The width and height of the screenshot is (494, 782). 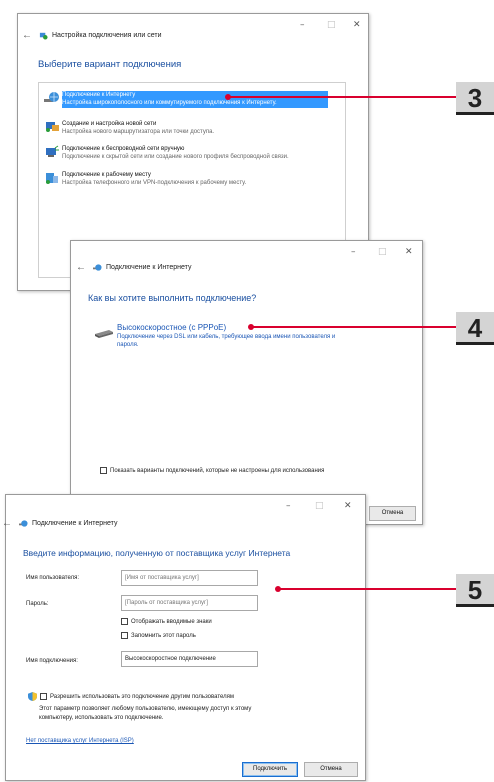 I want to click on option-subtitle-cont: пароля., so click(x=128, y=345).